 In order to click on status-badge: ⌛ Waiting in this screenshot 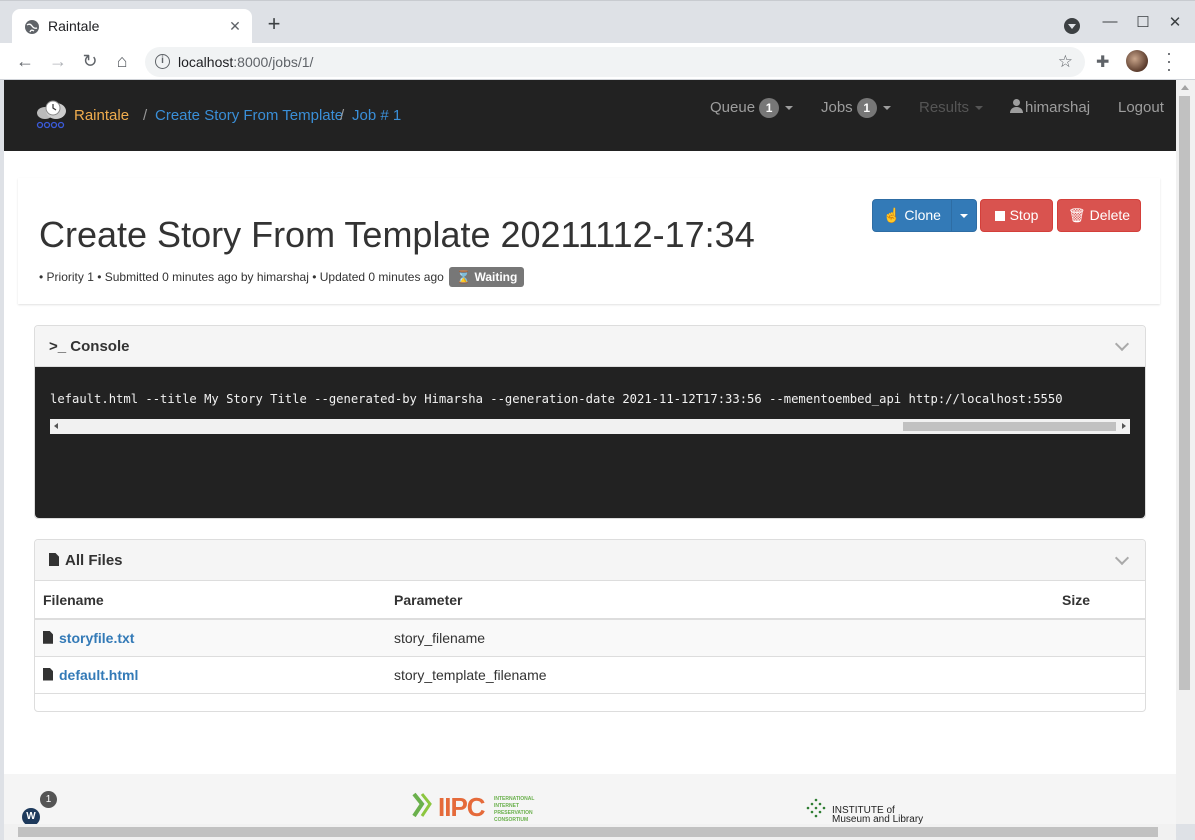, I will do `click(487, 277)`.